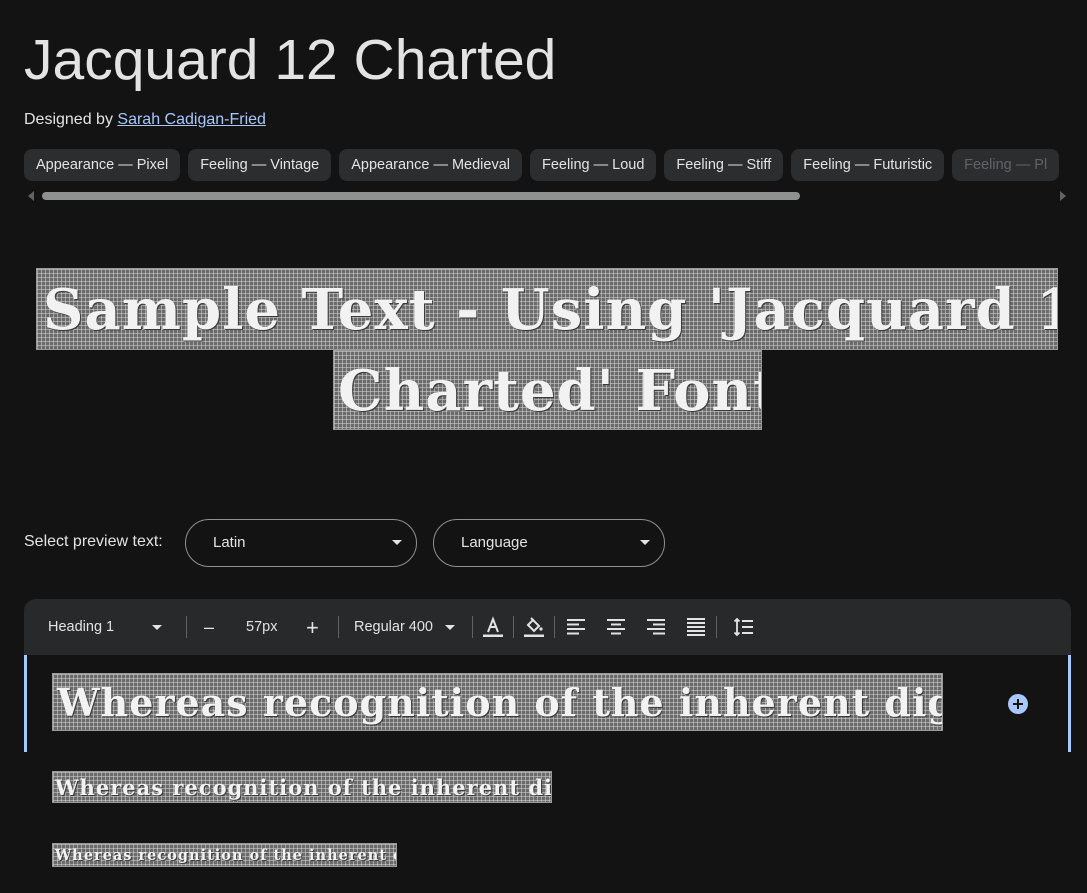  I want to click on tag-scrollbar, so click(421, 196).